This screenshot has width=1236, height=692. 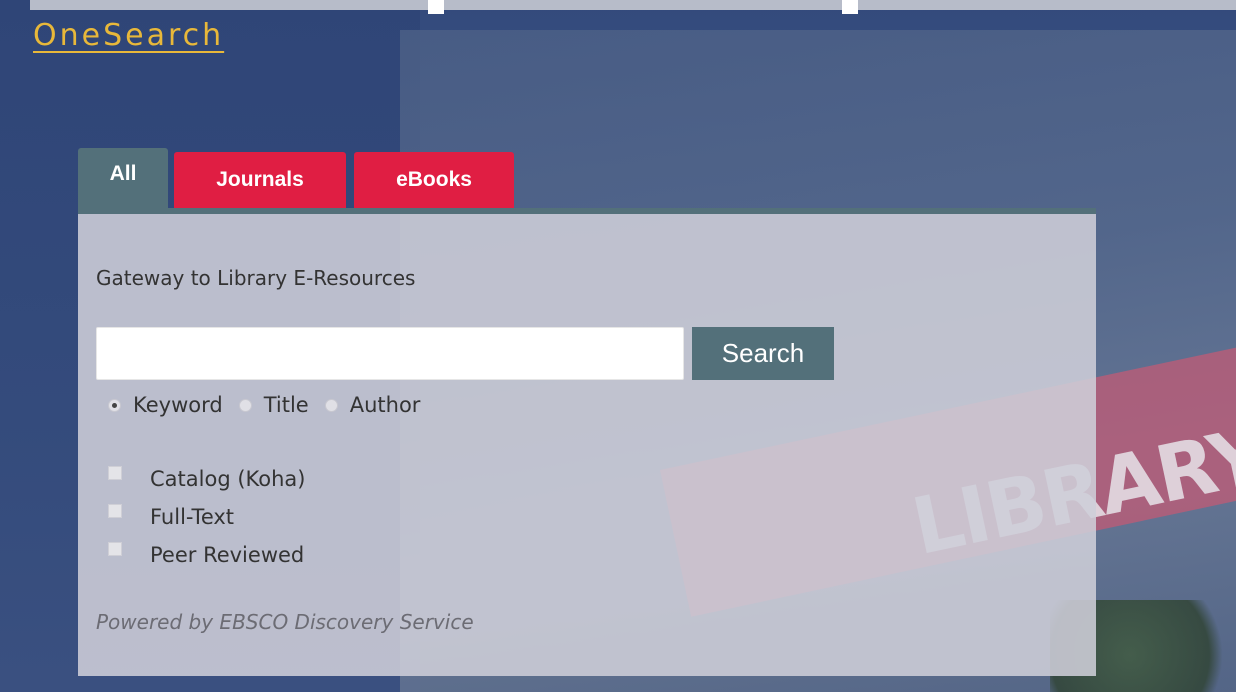 I want to click on tab-journals: Journals, so click(x=260, y=180).